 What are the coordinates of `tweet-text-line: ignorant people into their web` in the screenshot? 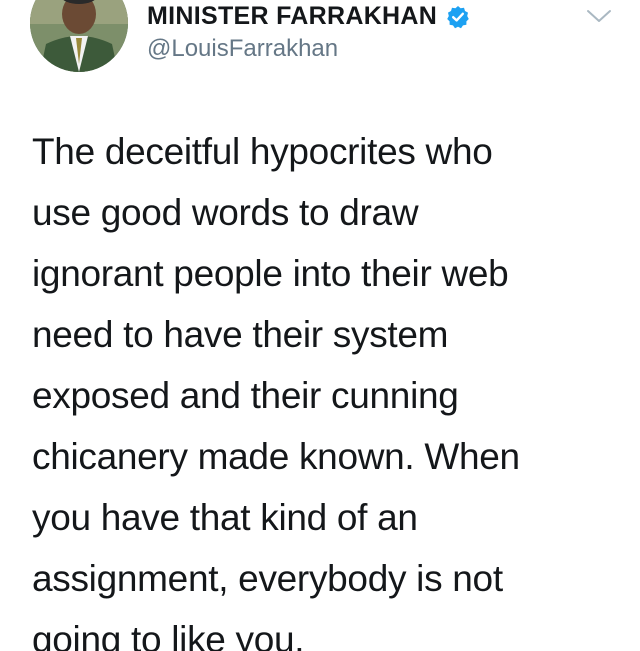 It's located at (270, 273).